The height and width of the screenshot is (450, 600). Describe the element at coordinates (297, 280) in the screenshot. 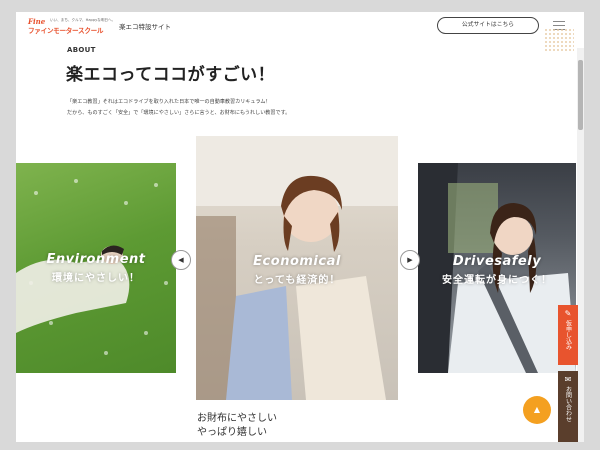

I see `slide-title-ja: とっても経済的！` at that location.